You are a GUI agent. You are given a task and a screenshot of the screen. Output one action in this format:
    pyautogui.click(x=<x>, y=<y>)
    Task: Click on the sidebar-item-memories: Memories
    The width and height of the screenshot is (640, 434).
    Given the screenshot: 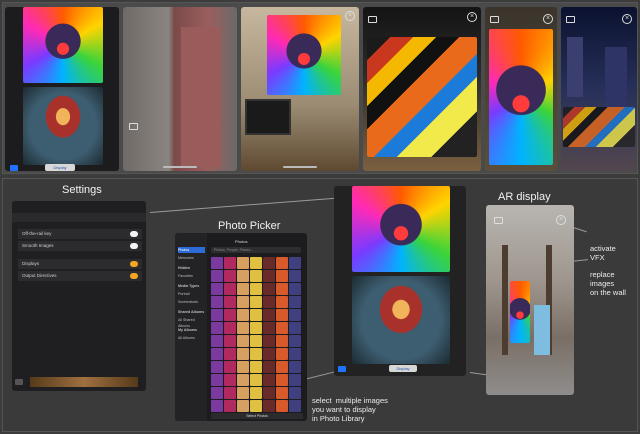 What is the action you would take?
    pyautogui.click(x=191, y=258)
    